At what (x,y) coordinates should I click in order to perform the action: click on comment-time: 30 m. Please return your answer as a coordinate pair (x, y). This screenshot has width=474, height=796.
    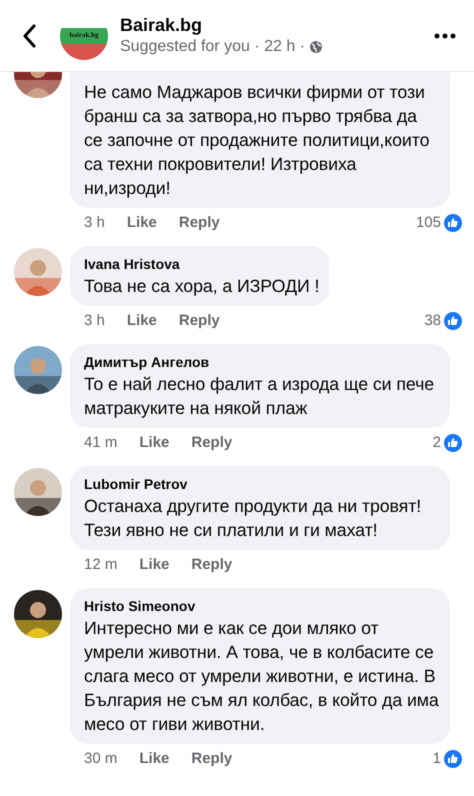
    Looking at the image, I should click on (101, 758).